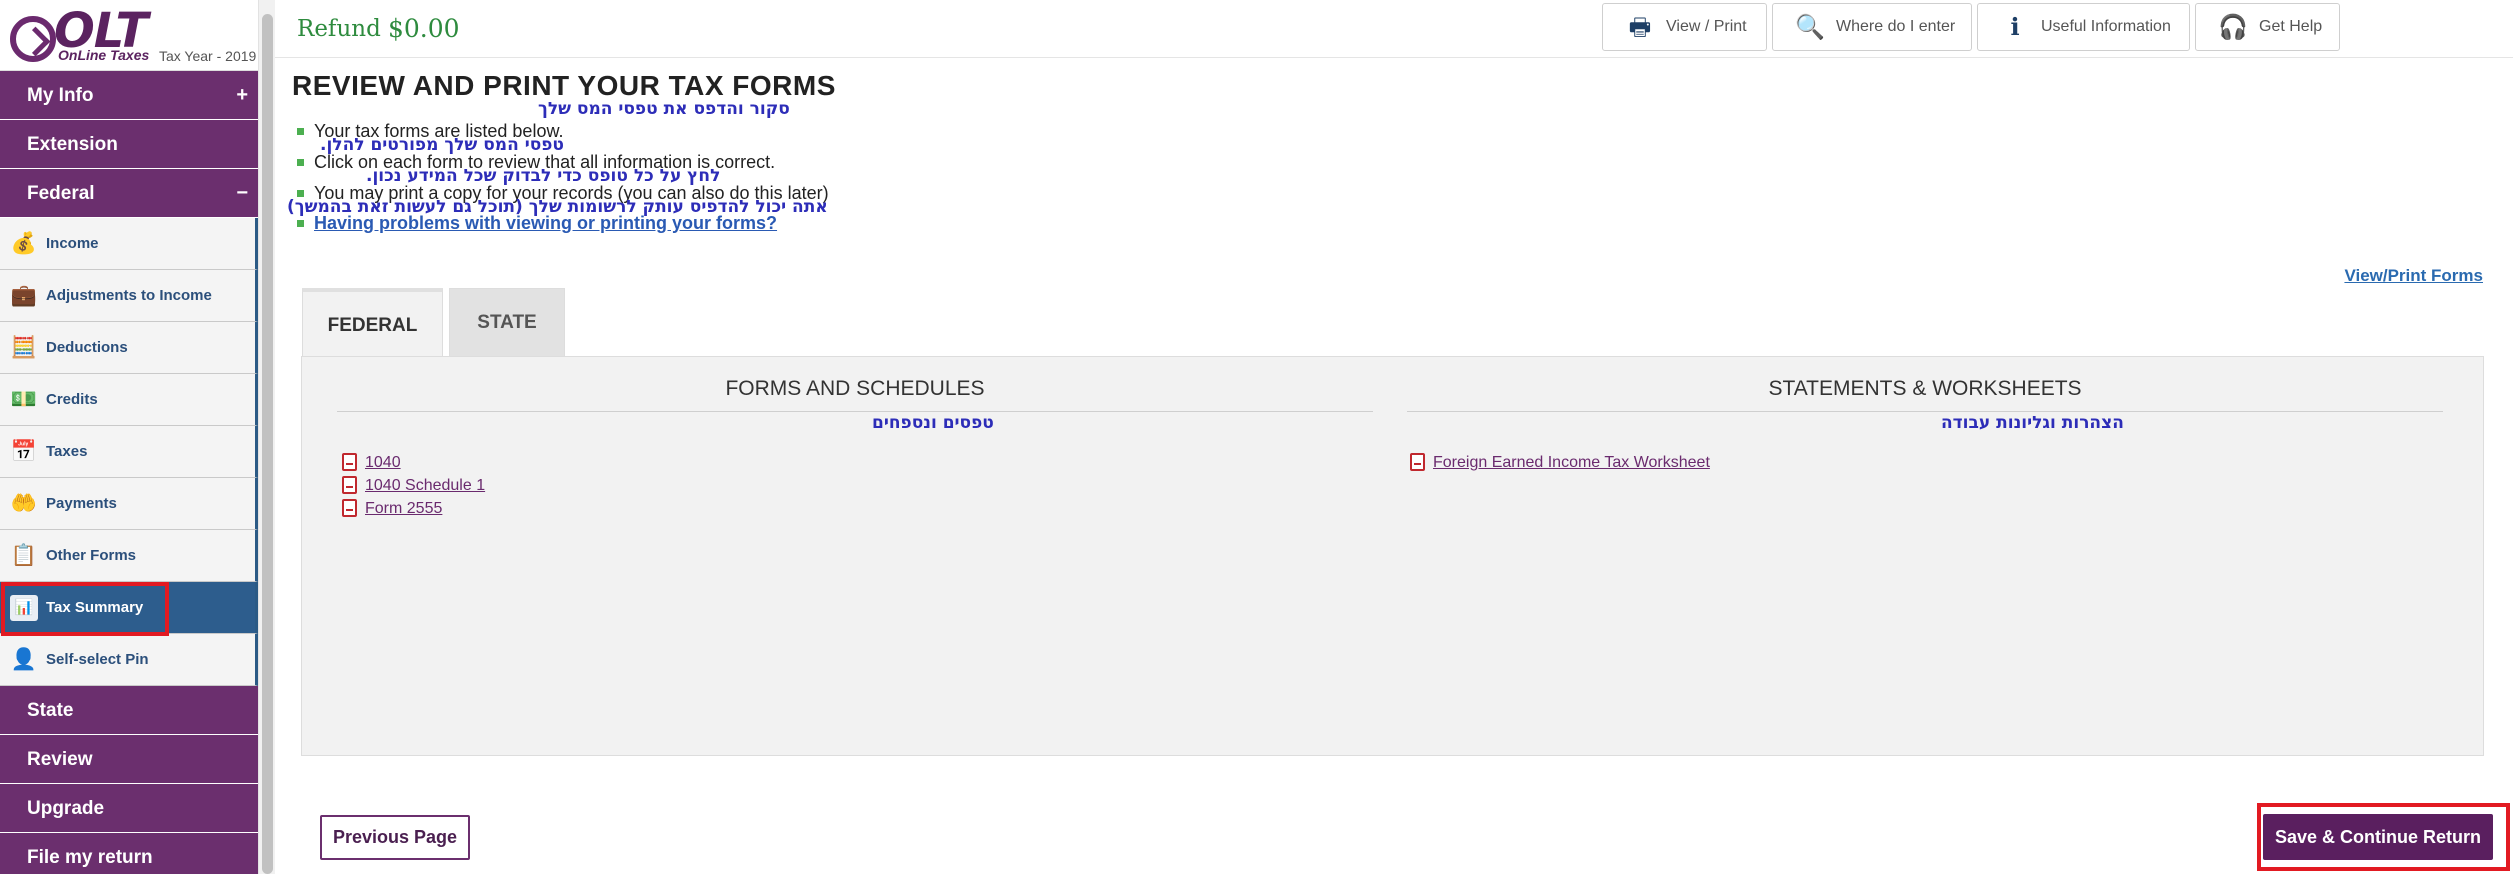 The height and width of the screenshot is (874, 2513). I want to click on sidebar-item-label: Tax Summary, so click(95, 607).